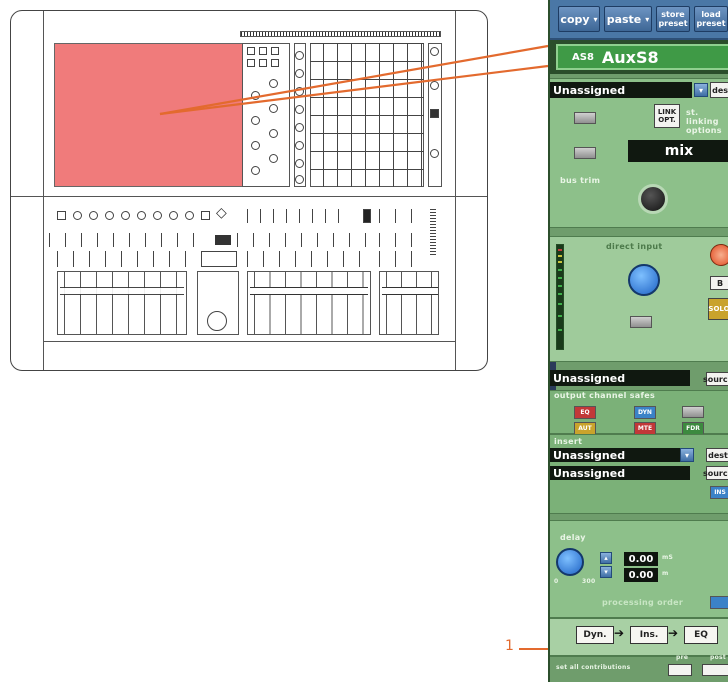 The width and height of the screenshot is (728, 682). Describe the element at coordinates (701, 90) in the screenshot. I see `routing-dropdown-arrow: ▾` at that location.